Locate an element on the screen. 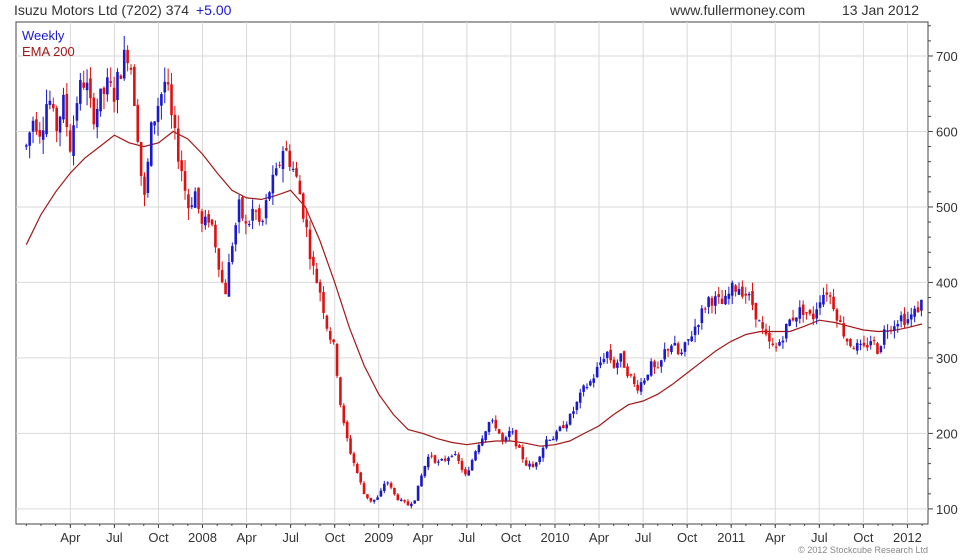 Image resolution: width=980 pixels, height=560 pixels. x-tick-label: 2009 is located at coordinates (378, 537).